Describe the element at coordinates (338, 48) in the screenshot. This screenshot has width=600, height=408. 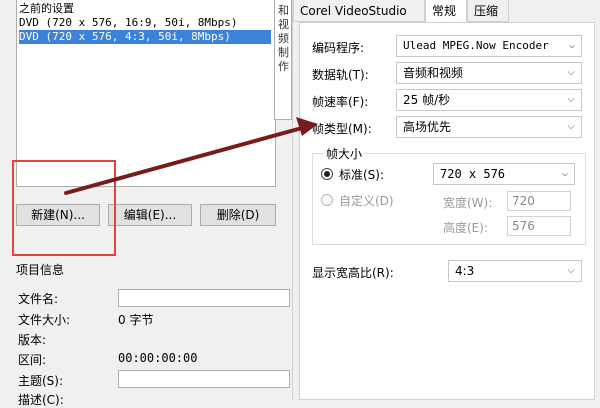
I see `encoder-label: 编码程序:` at that location.